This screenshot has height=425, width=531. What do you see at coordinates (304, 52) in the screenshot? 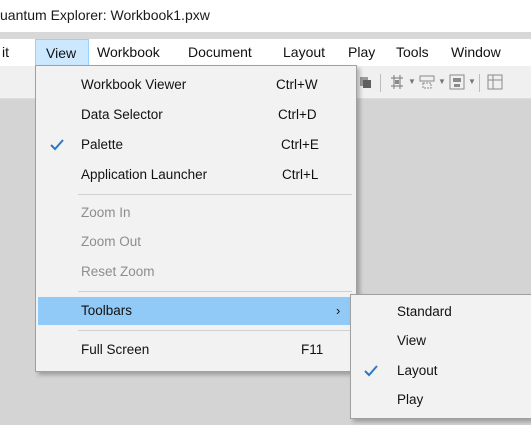
I see `menu-layout: Layout` at bounding box center [304, 52].